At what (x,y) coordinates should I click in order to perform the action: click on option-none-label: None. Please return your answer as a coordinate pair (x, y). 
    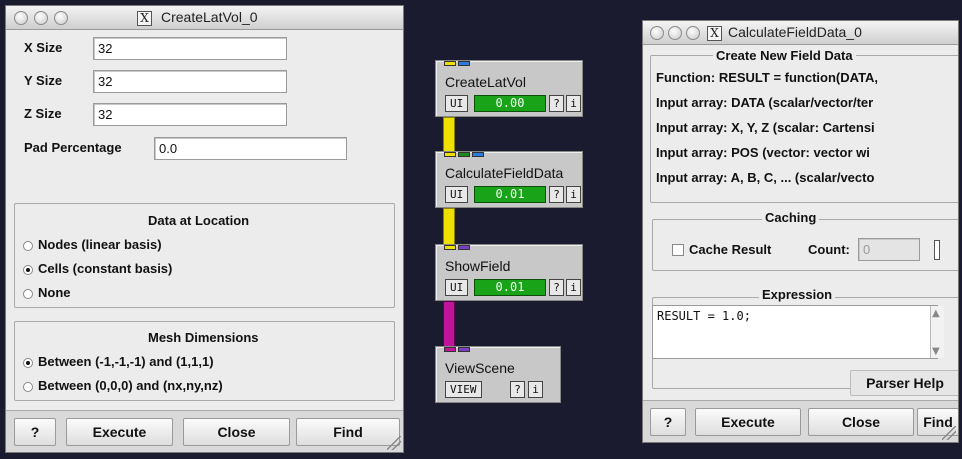
    Looking at the image, I should click on (54, 292).